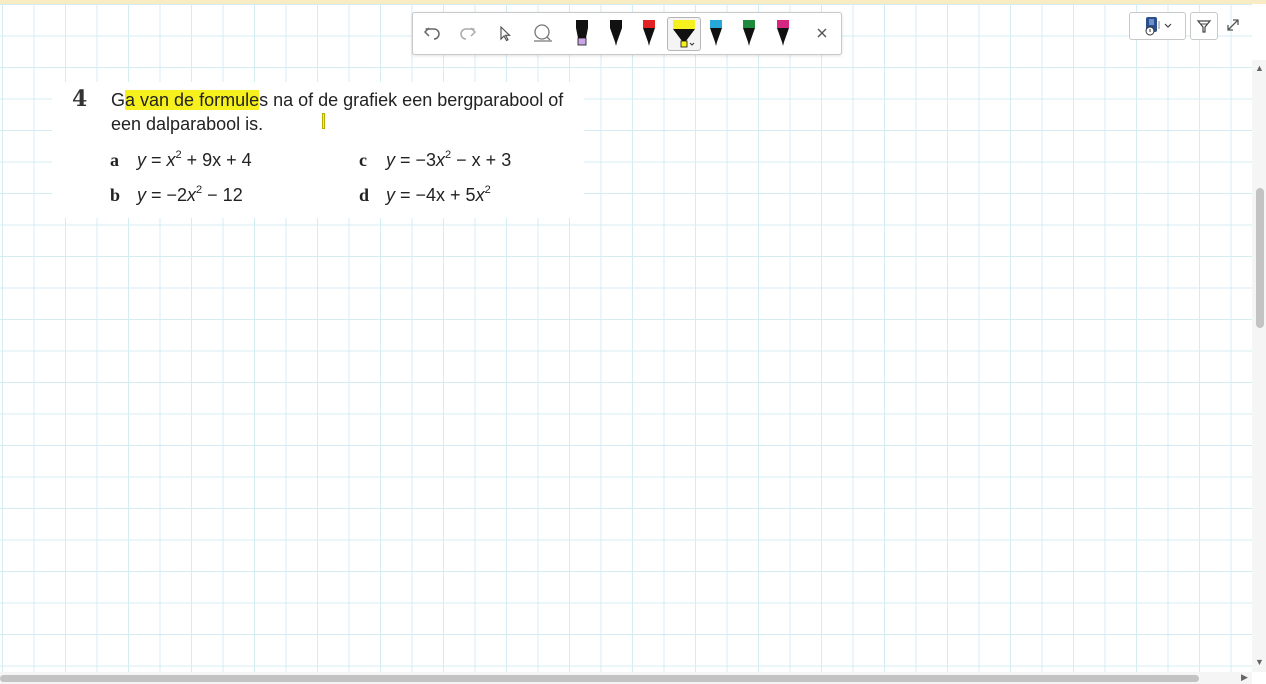  I want to click on formula-a: y = x2 + 9x + 4, so click(194, 160).